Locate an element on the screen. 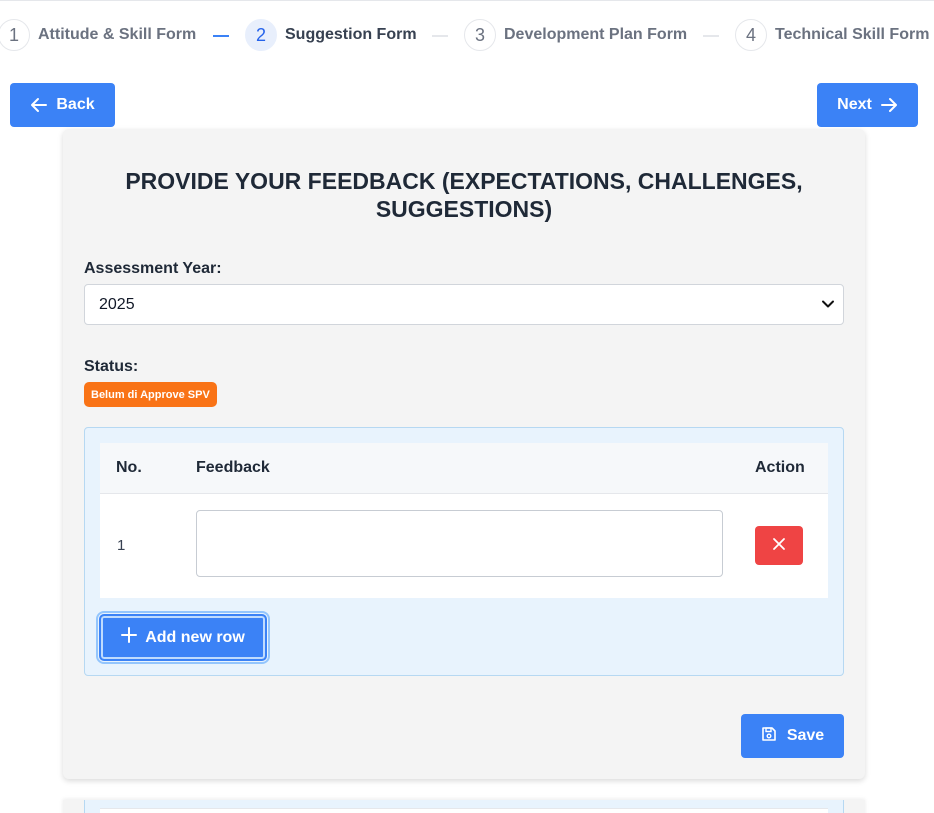 The width and height of the screenshot is (934, 813). arrow-right-icon is located at coordinates (889, 105).